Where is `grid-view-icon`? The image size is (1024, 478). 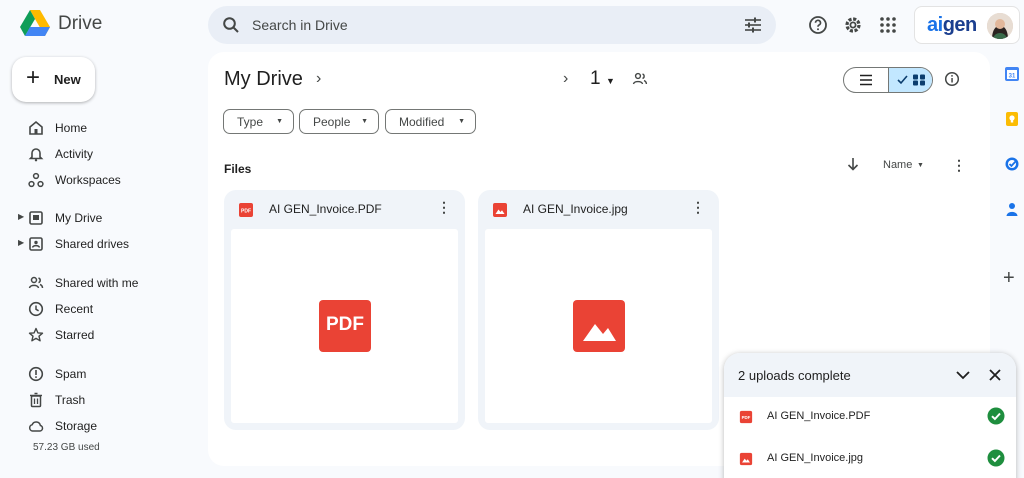
grid-view-icon is located at coordinates (911, 80).